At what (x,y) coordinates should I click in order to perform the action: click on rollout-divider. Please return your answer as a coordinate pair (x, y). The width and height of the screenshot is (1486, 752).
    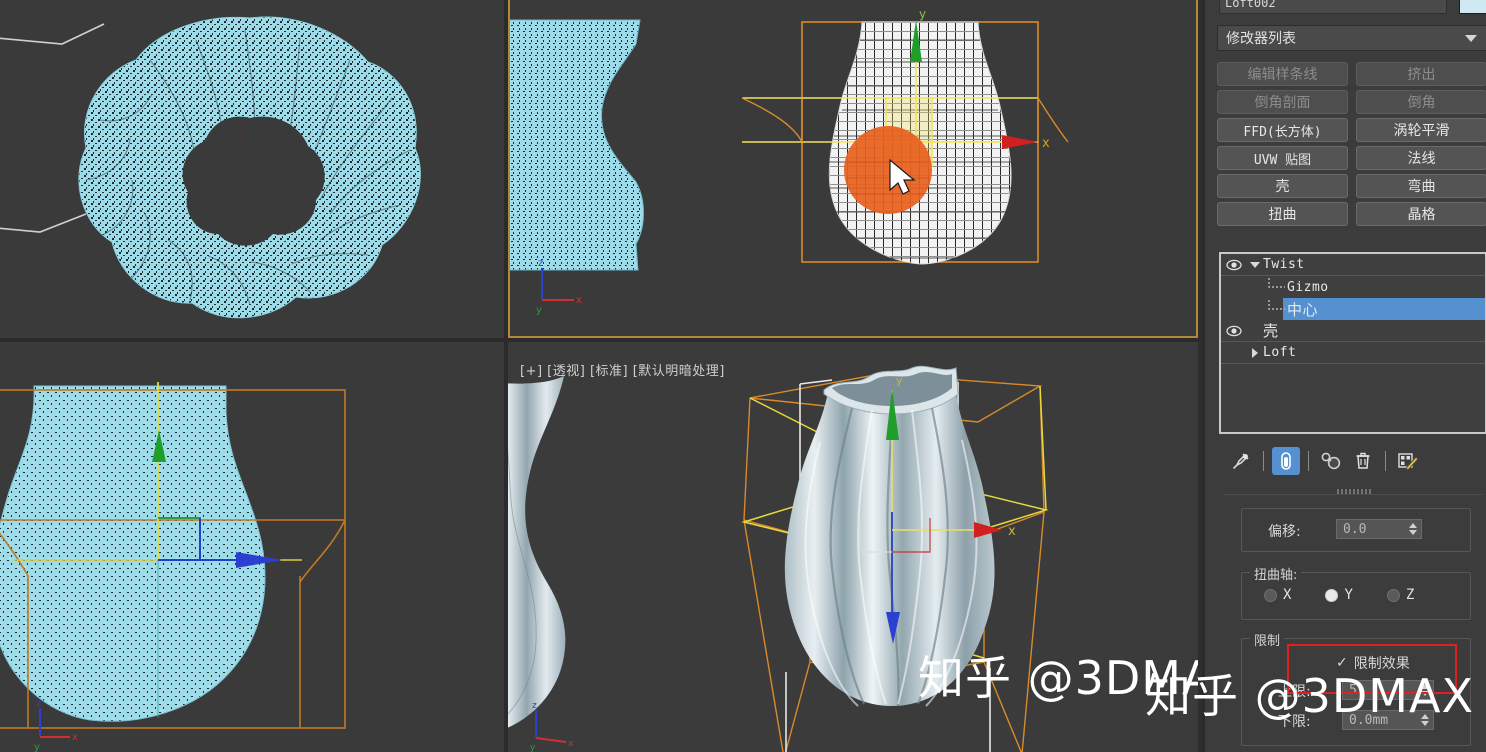
    Looking at the image, I should click on (1353, 494).